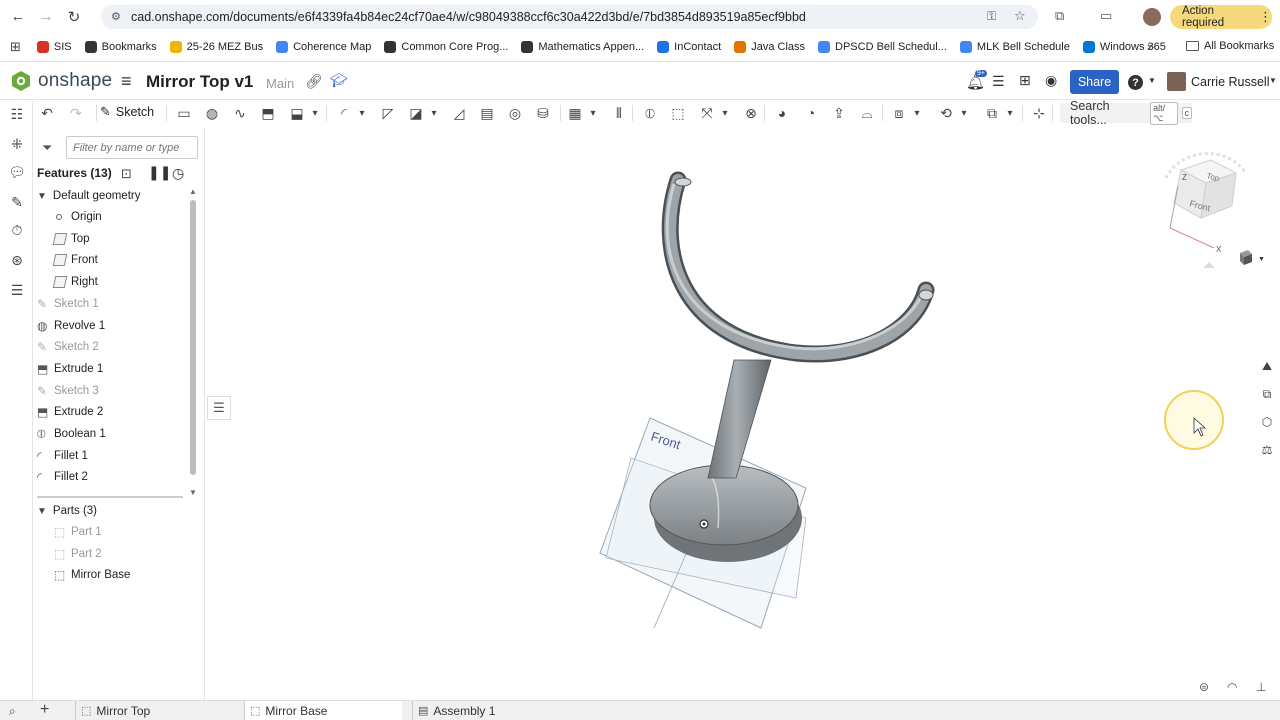 The image size is (1280, 720). I want to click on link-icon: 🔗︎, so click(314, 81).